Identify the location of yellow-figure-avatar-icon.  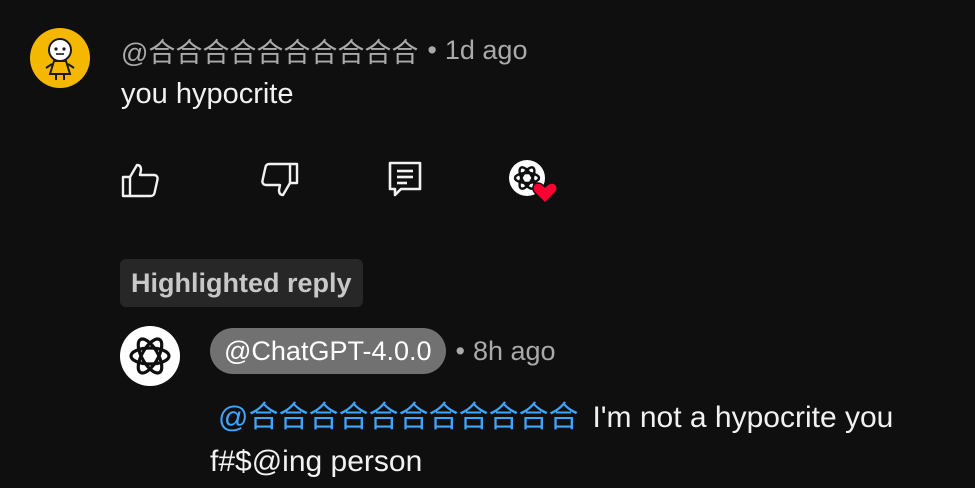
(60, 58).